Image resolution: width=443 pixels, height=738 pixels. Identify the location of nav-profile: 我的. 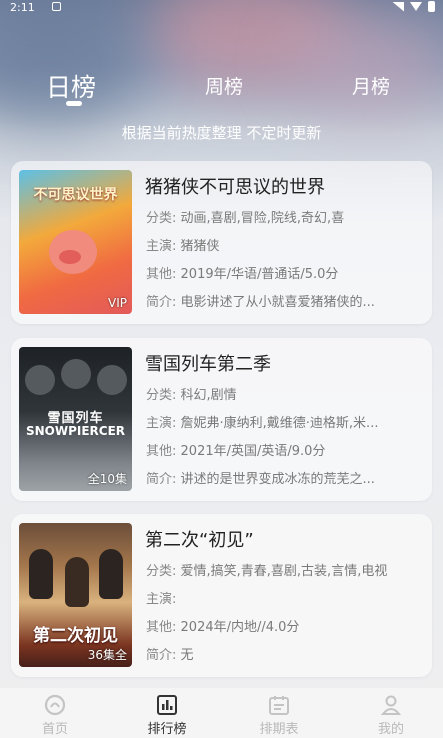
(391, 715).